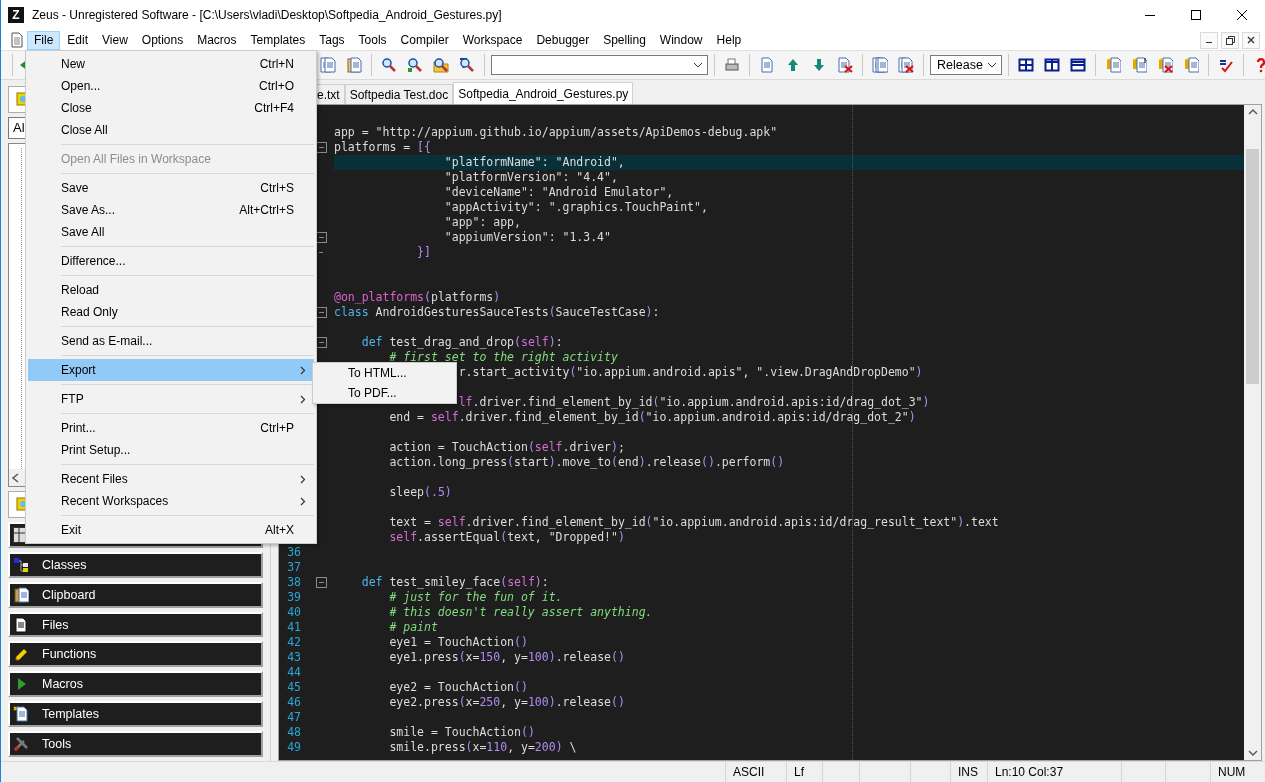 The width and height of the screenshot is (1265, 782). What do you see at coordinates (277, 188) in the screenshot?
I see `shortcut-text: Ctrl+S` at bounding box center [277, 188].